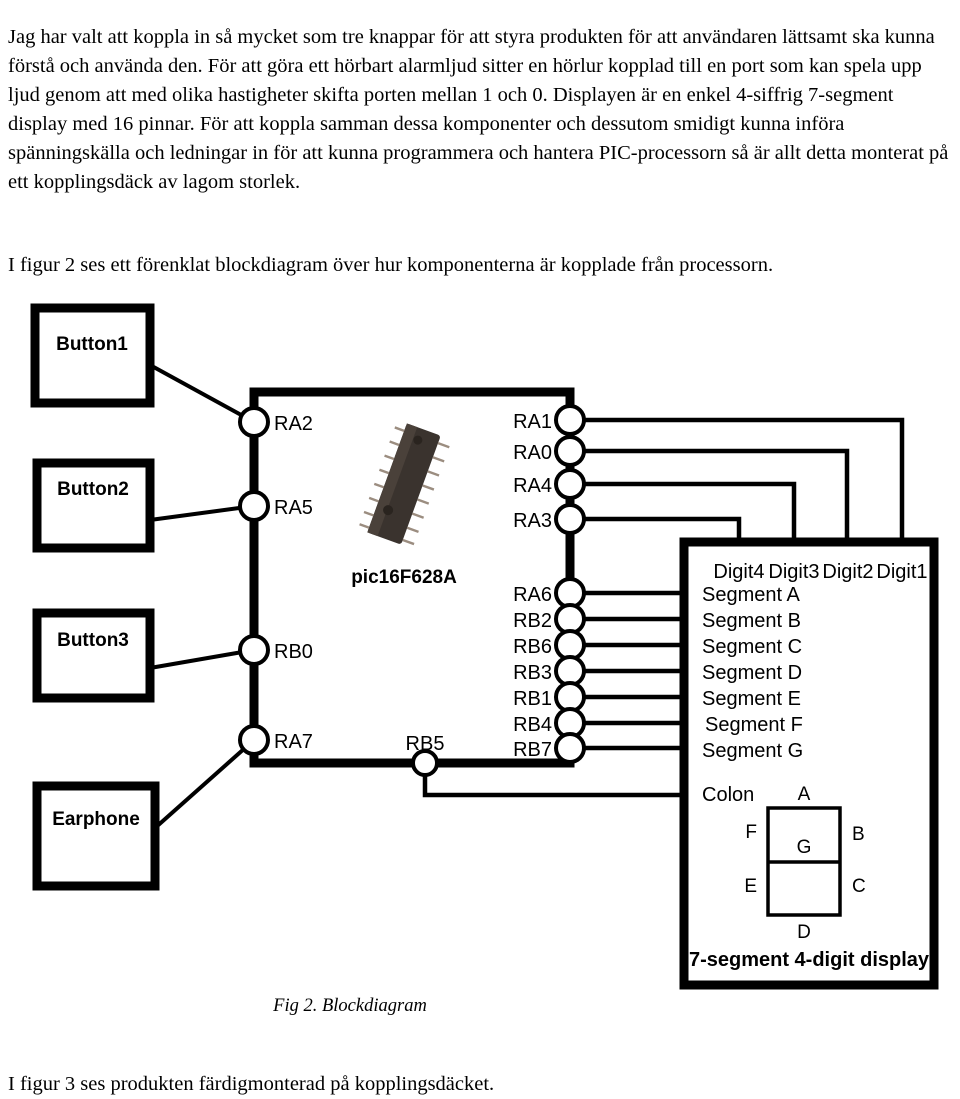  I want to click on left-wires, so click(202, 596).